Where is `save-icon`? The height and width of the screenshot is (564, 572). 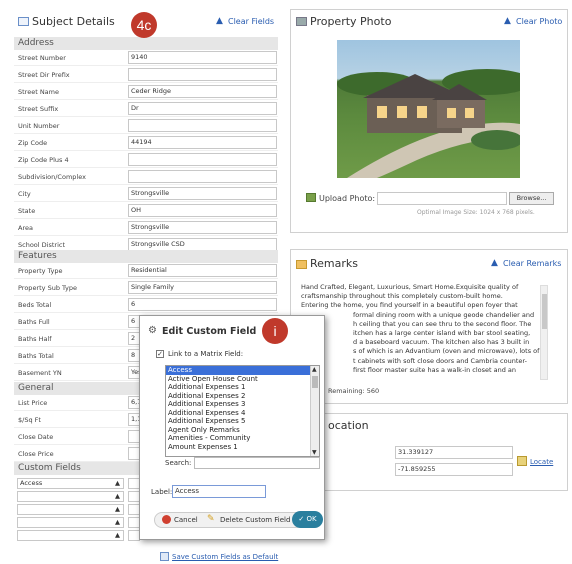
save-icon is located at coordinates (164, 556).